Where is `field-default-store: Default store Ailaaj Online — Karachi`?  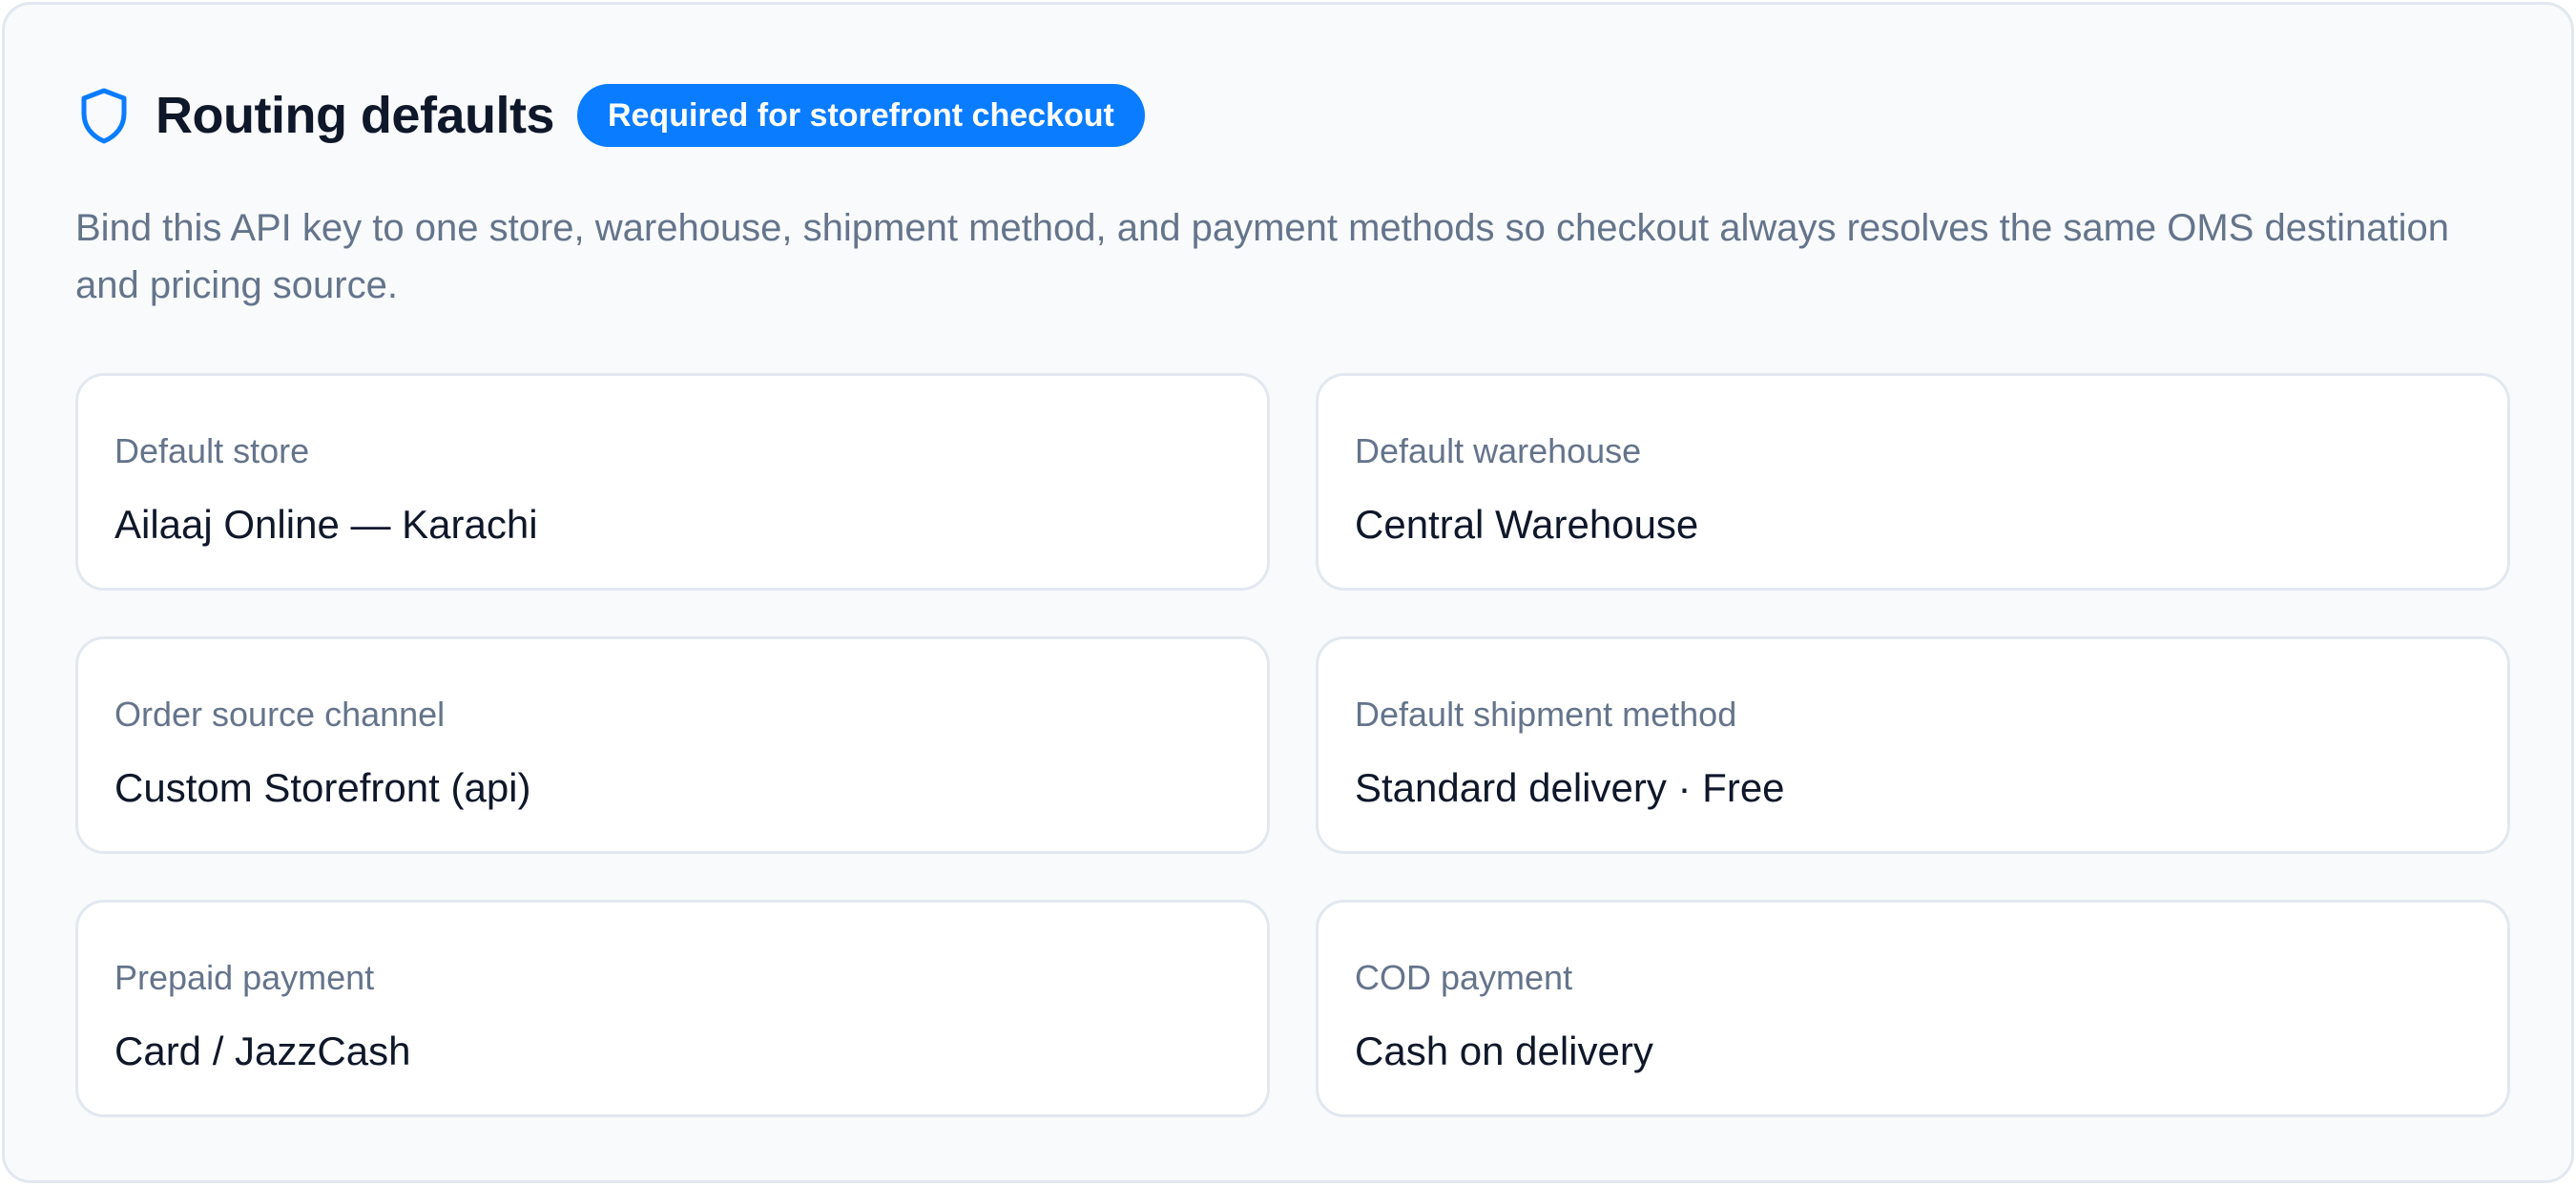
field-default-store: Default store Ailaaj Online — Karachi is located at coordinates (672, 482).